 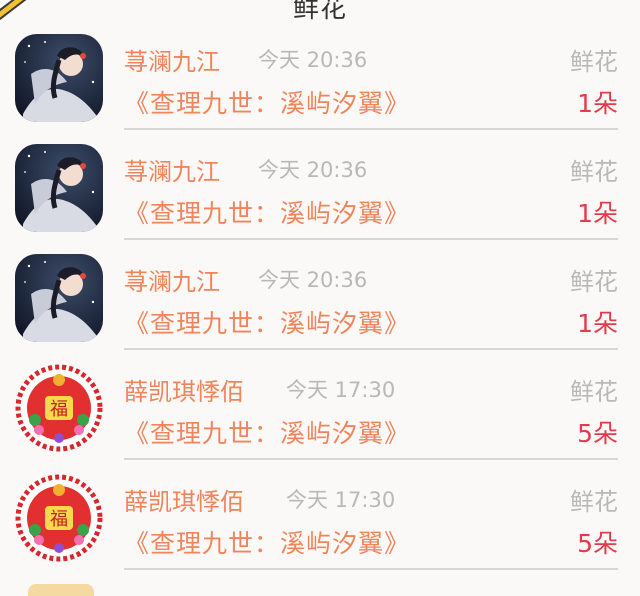 I want to click on header-bar: 鲜花, so click(x=320, y=11).